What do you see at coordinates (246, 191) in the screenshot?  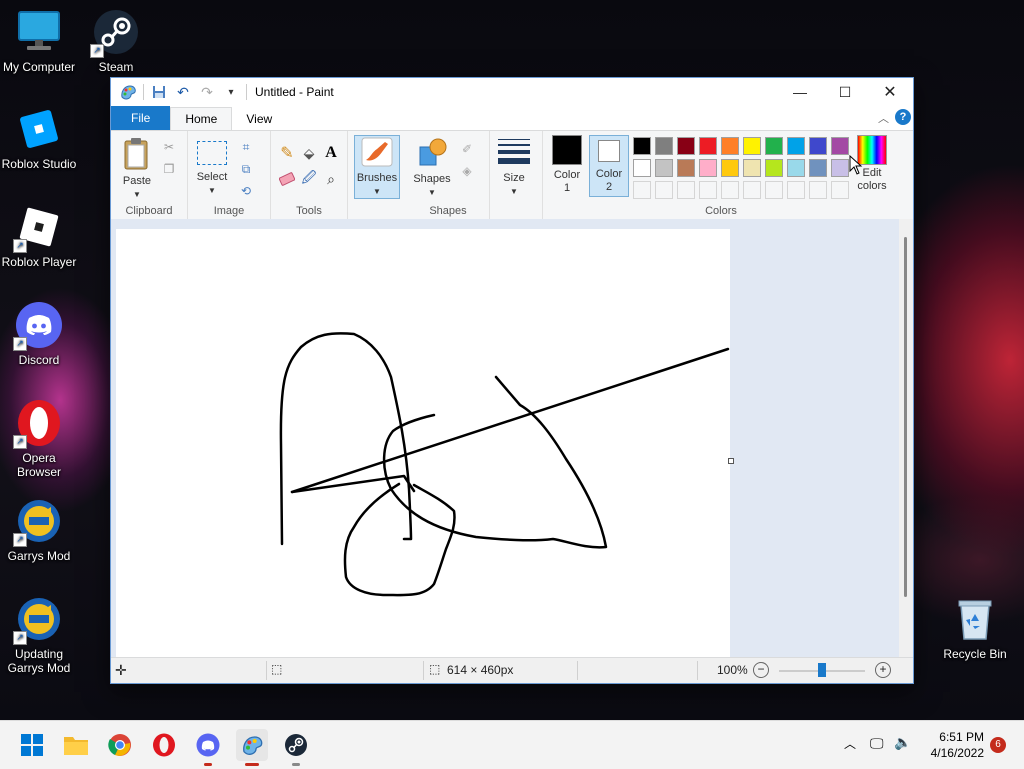 I see `rotate-icon: ⟲` at bounding box center [246, 191].